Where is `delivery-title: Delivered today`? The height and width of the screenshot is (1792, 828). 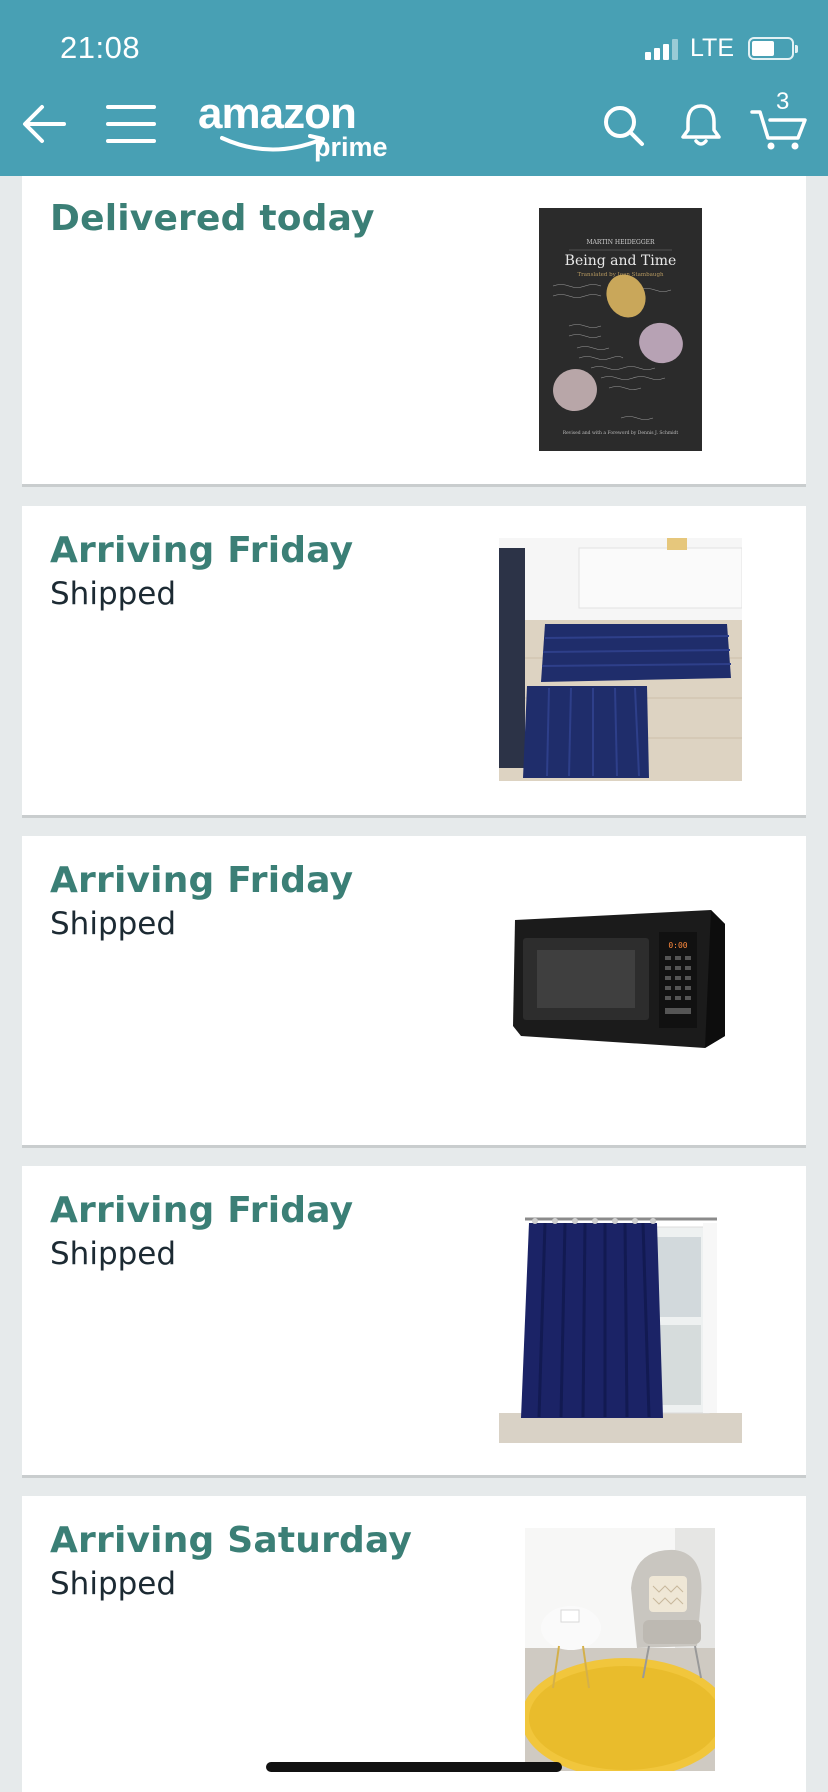 delivery-title: Delivered today is located at coordinates (212, 218).